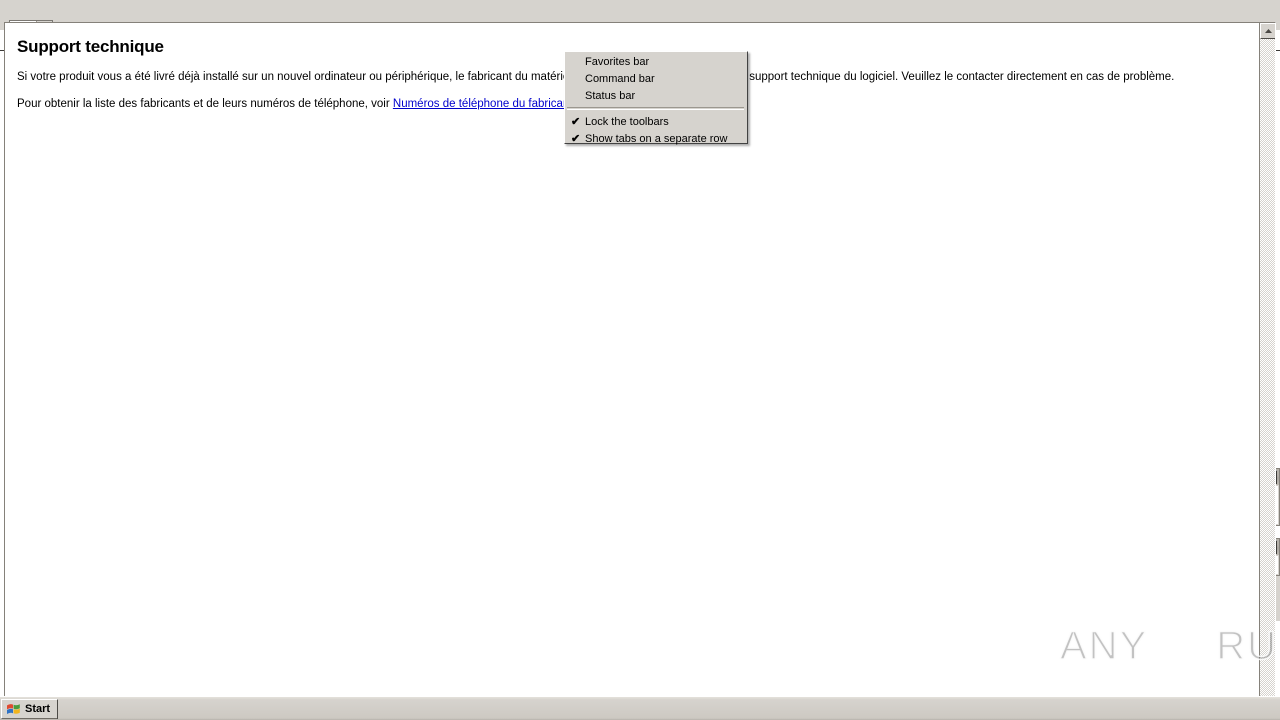 Image resolution: width=1280 pixels, height=720 pixels. Describe the element at coordinates (656, 78) in the screenshot. I see `menu-item-command-bar: Command bar` at that location.